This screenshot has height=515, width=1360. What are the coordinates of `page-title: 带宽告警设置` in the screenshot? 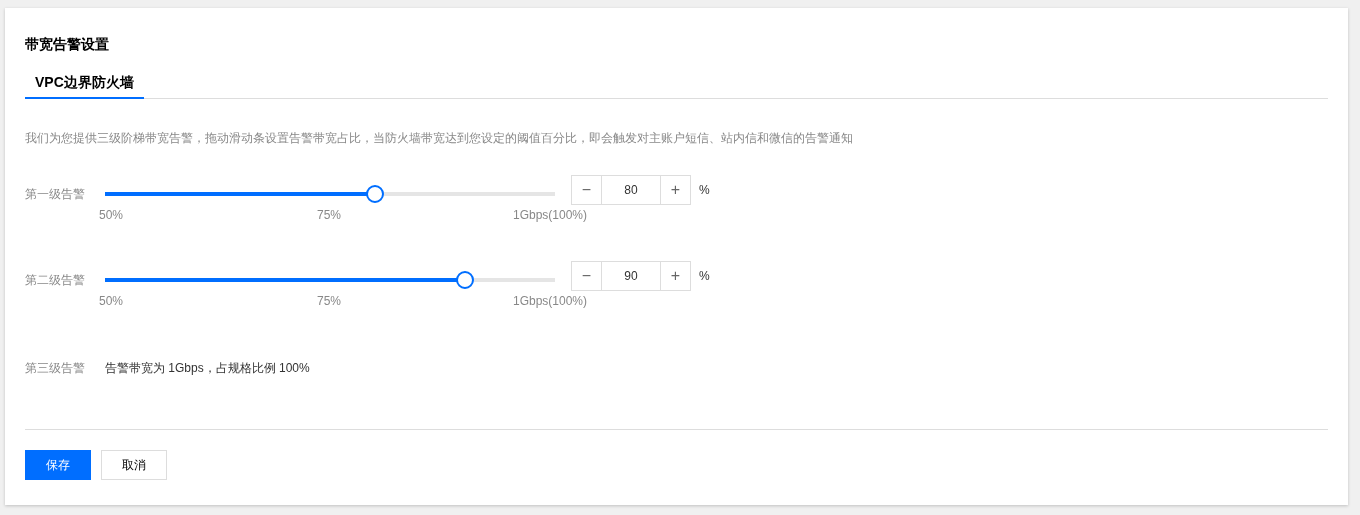 It's located at (67, 44).